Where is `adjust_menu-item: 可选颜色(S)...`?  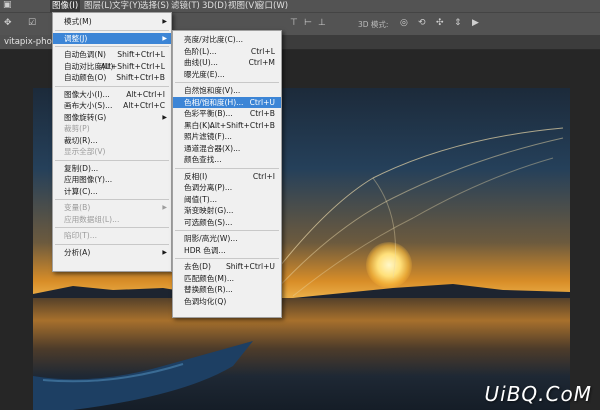
adjust_menu-item: 可选颜色(S)... is located at coordinates (227, 222).